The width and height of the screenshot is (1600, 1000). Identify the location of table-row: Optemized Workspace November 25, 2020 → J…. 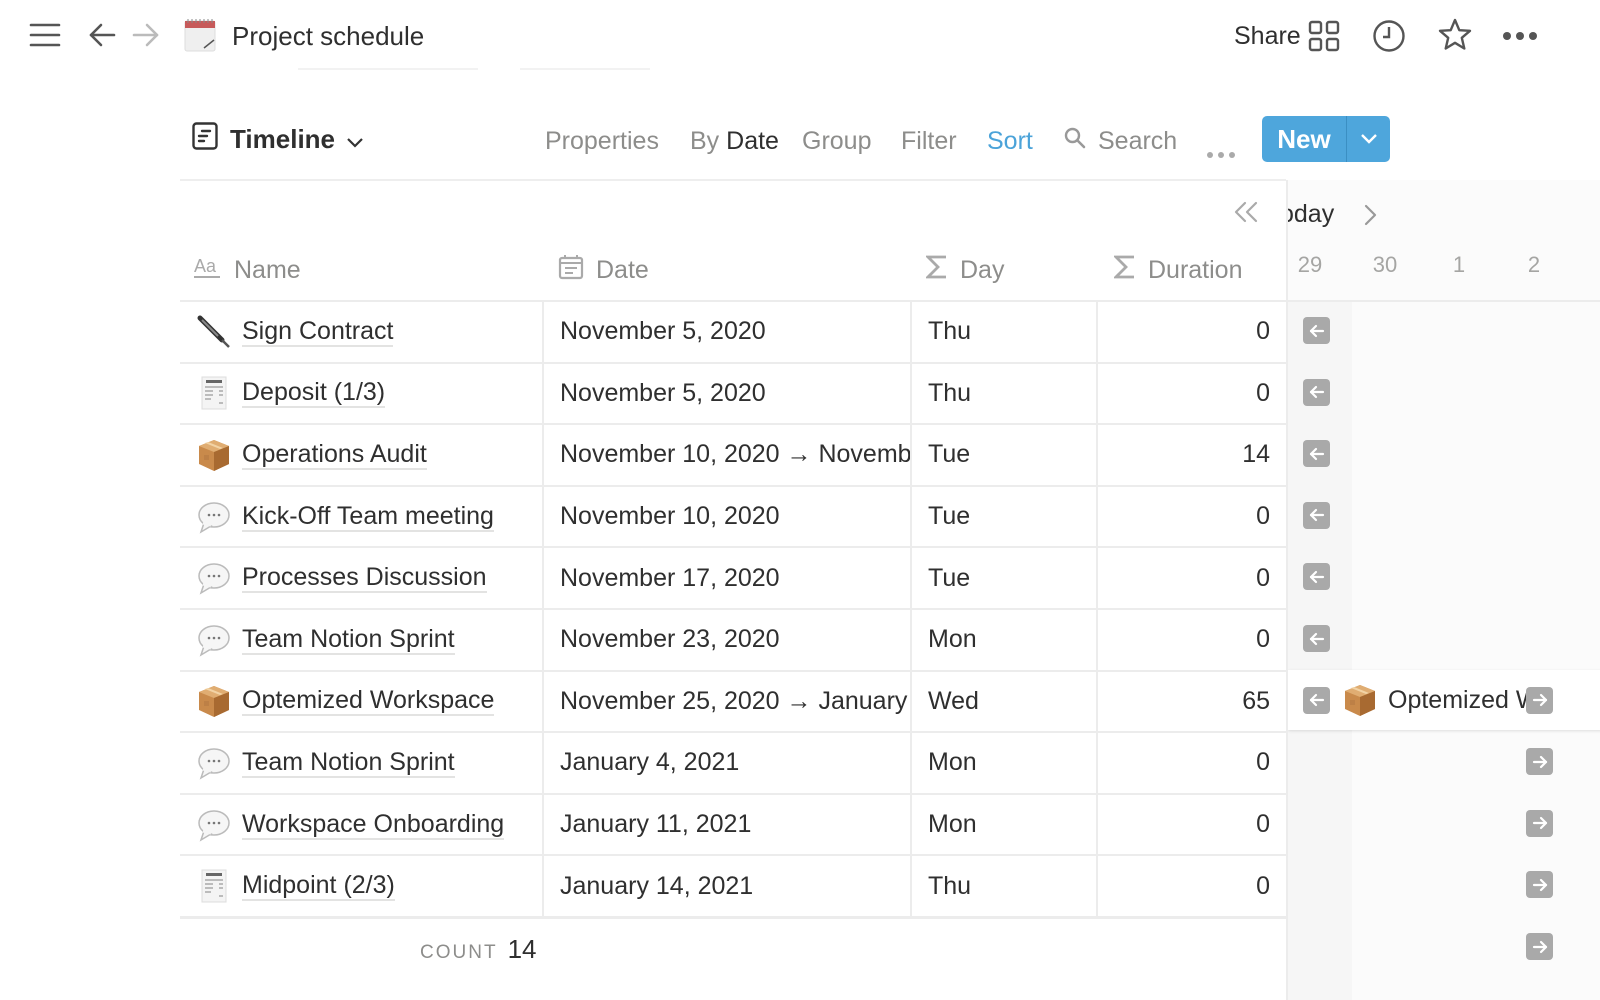
(733, 702).